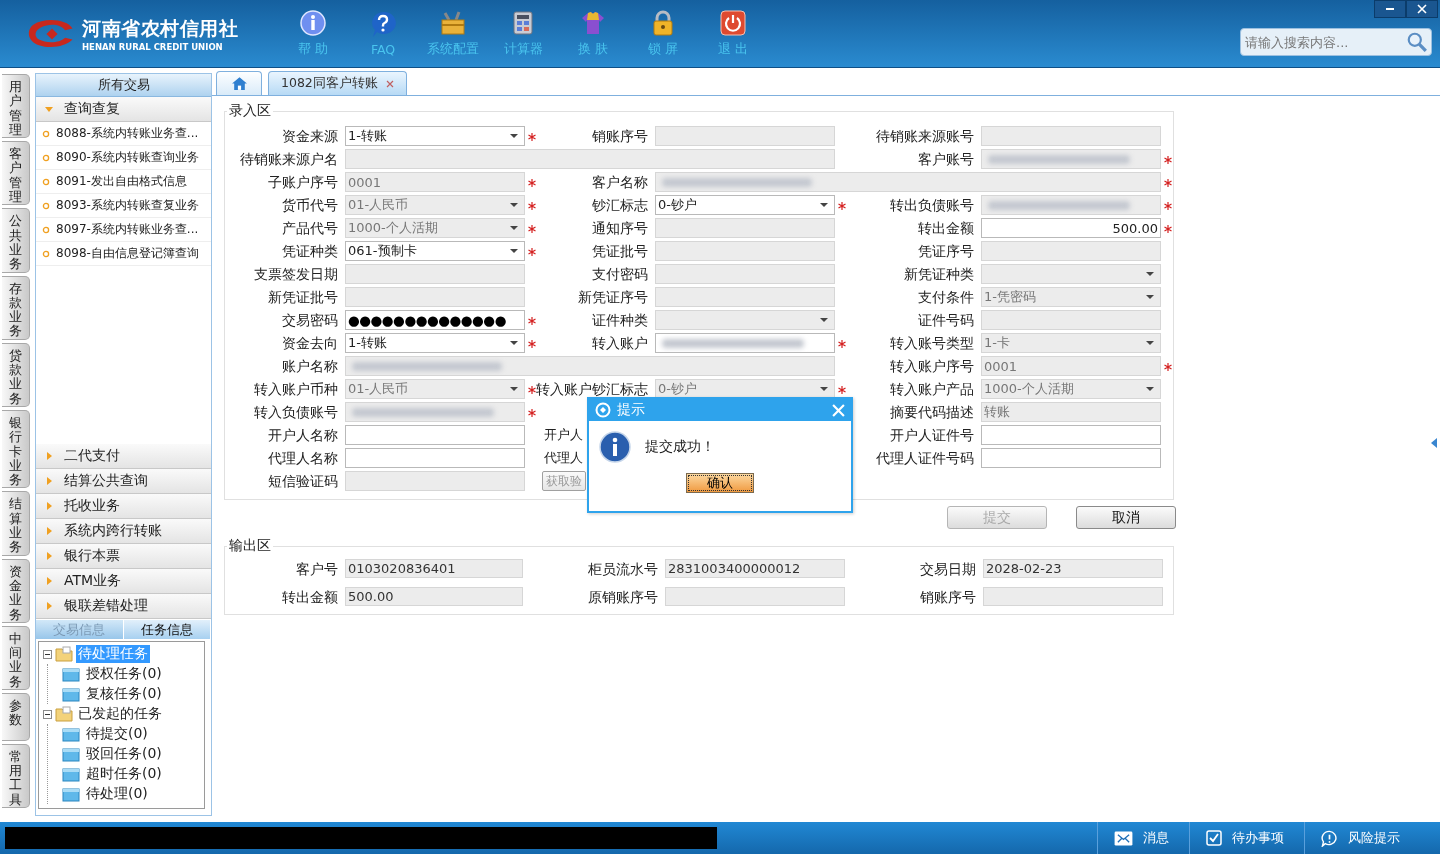 This screenshot has height=860, width=1440. Describe the element at coordinates (123, 531) in the screenshot. I see `accordion-header: 系统内跨行转账` at that location.